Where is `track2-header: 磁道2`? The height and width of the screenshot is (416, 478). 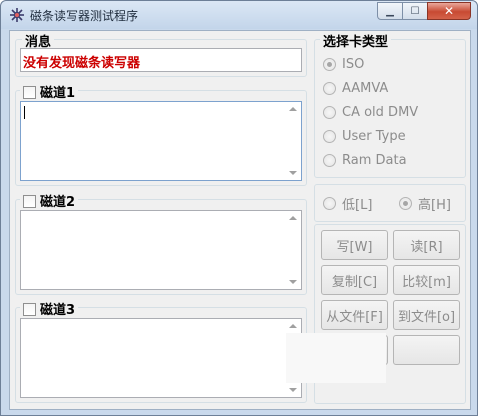 track2-header: 磁道2 is located at coordinates (49, 200).